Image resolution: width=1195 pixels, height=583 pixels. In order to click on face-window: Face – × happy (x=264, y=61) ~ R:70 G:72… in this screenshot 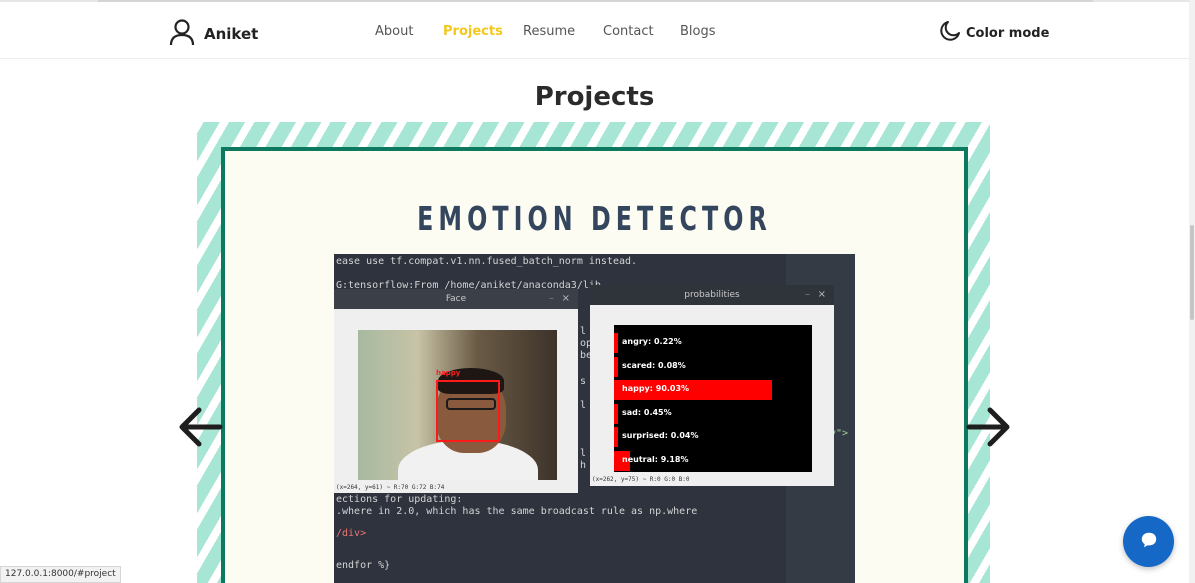, I will do `click(456, 391)`.